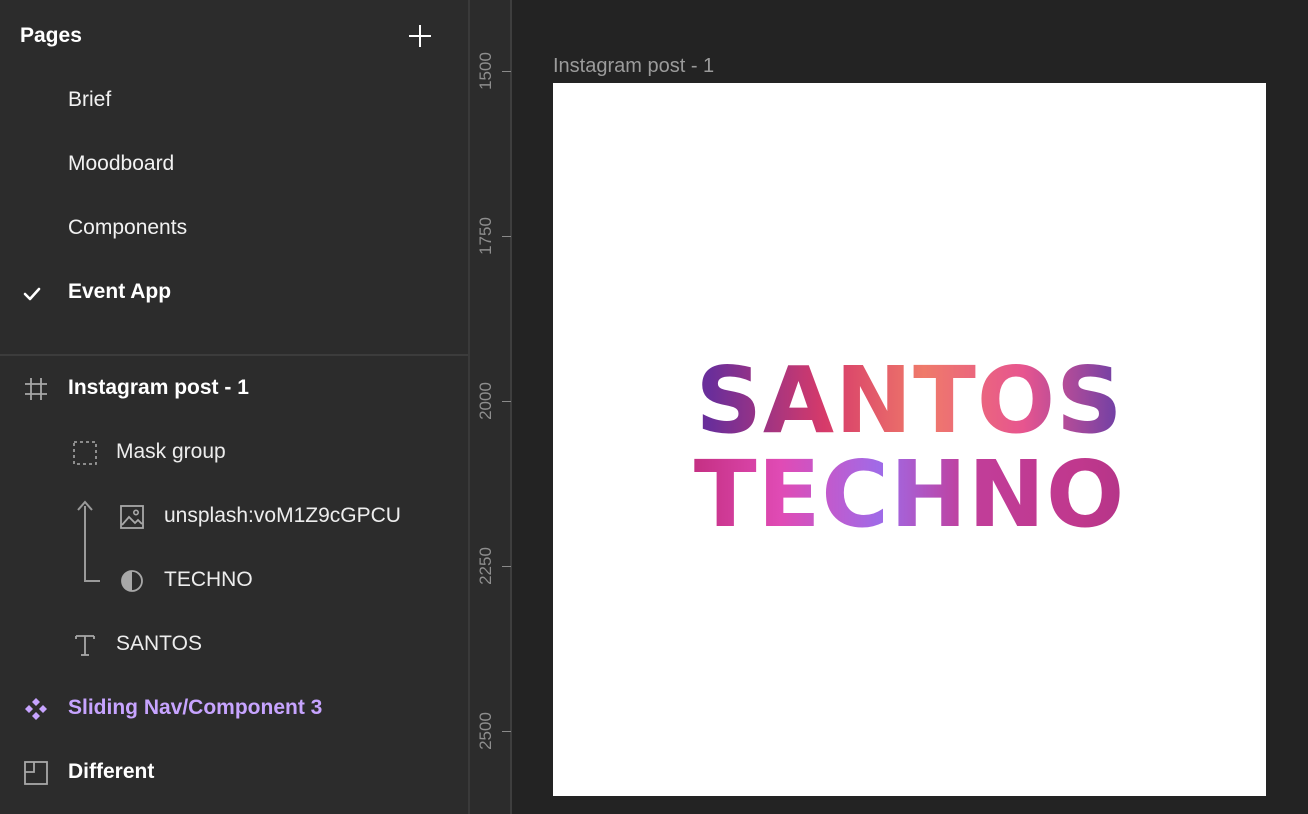  I want to click on layer-frame-instagram-post: Instagram post - 1, so click(234, 388).